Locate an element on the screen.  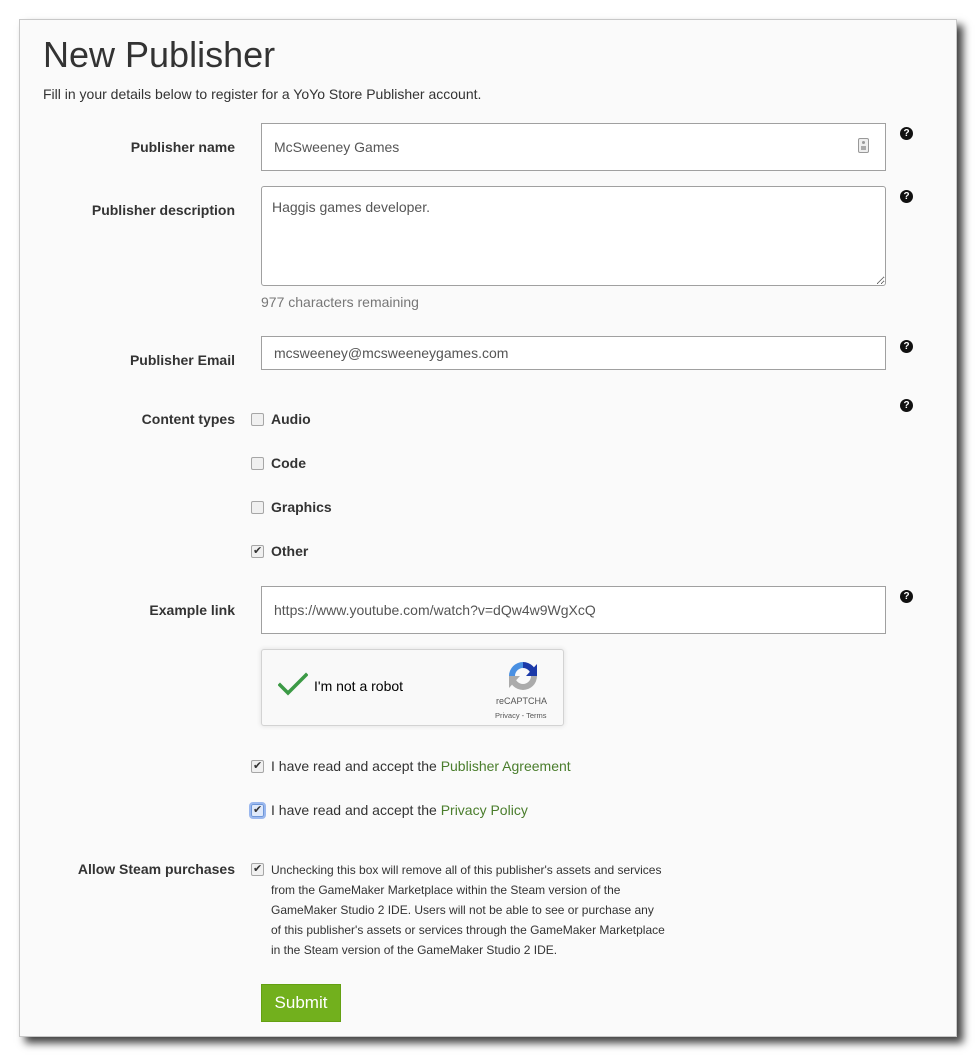
privacy-policy-checkbox is located at coordinates (257, 810).